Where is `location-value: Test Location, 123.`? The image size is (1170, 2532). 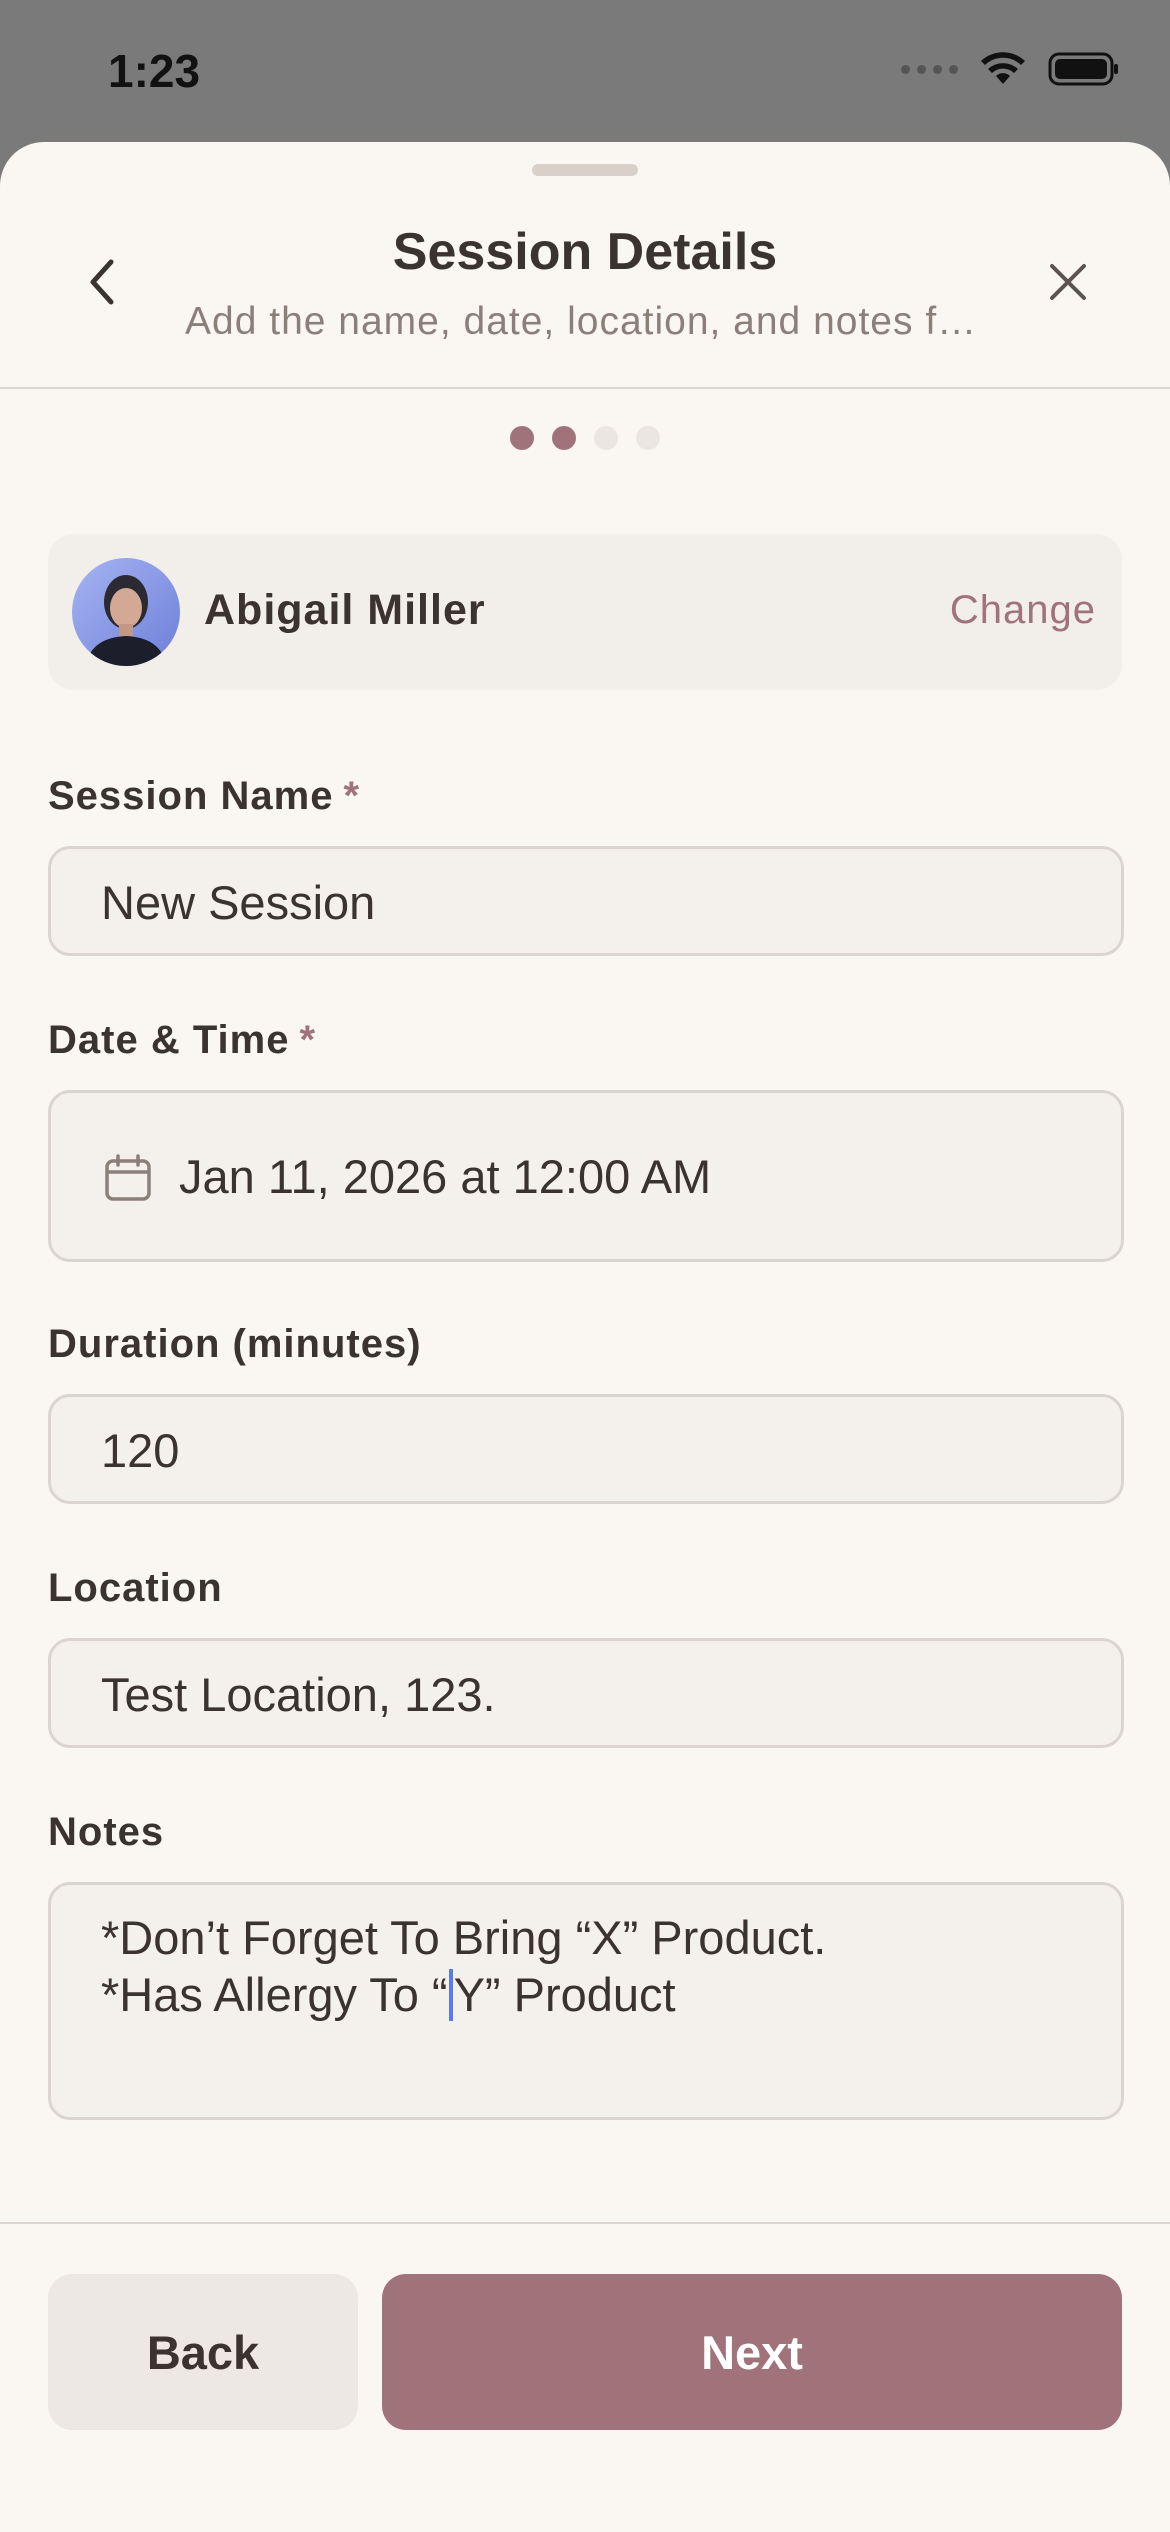
location-value: Test Location, 123. is located at coordinates (298, 1694).